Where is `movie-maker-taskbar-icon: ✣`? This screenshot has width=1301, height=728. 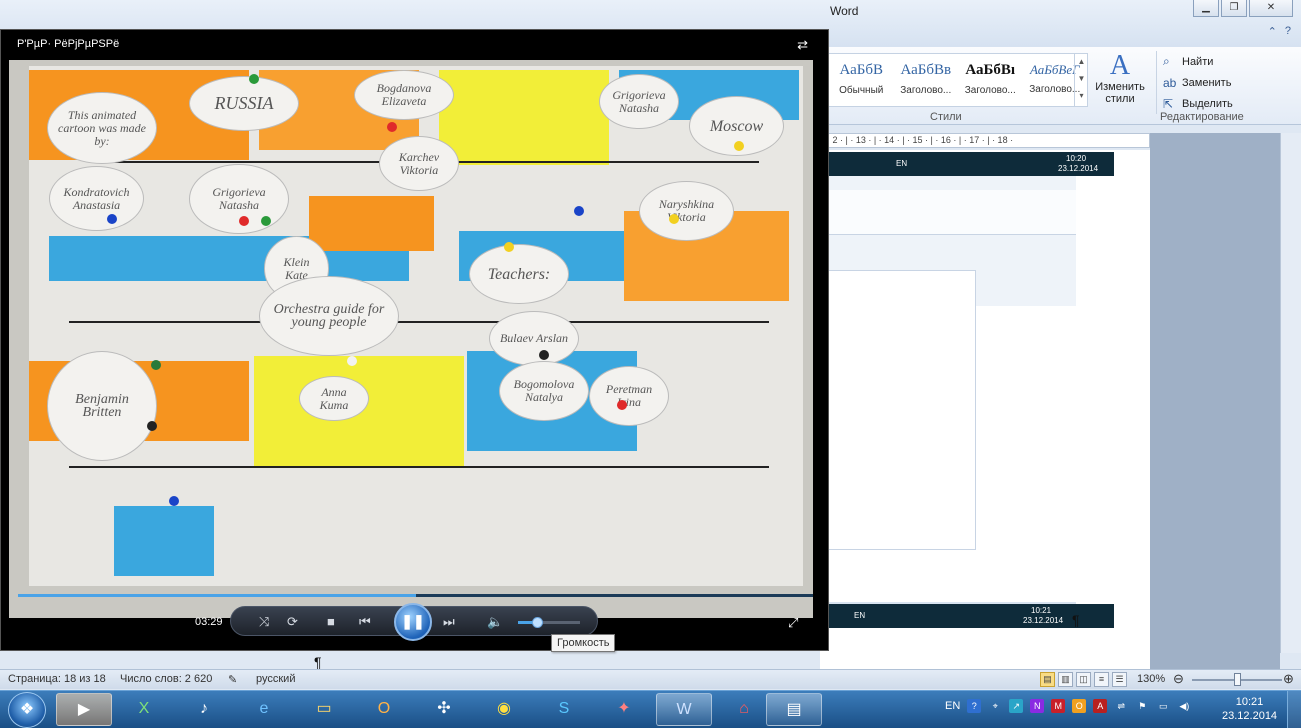 movie-maker-taskbar-icon: ✣ is located at coordinates (444, 709).